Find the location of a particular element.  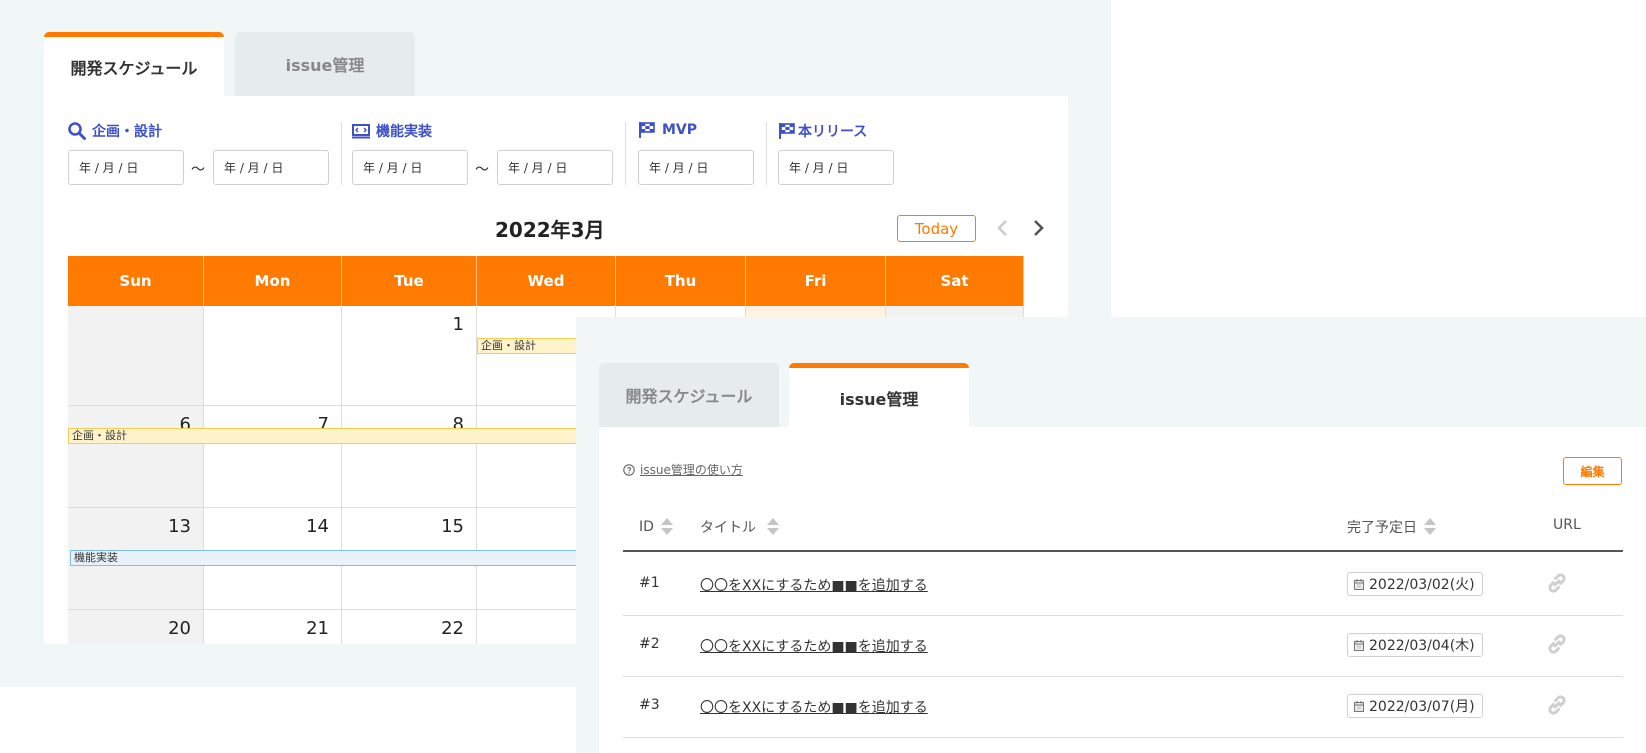

calendar-day-cell: 21 is located at coordinates (273, 627).